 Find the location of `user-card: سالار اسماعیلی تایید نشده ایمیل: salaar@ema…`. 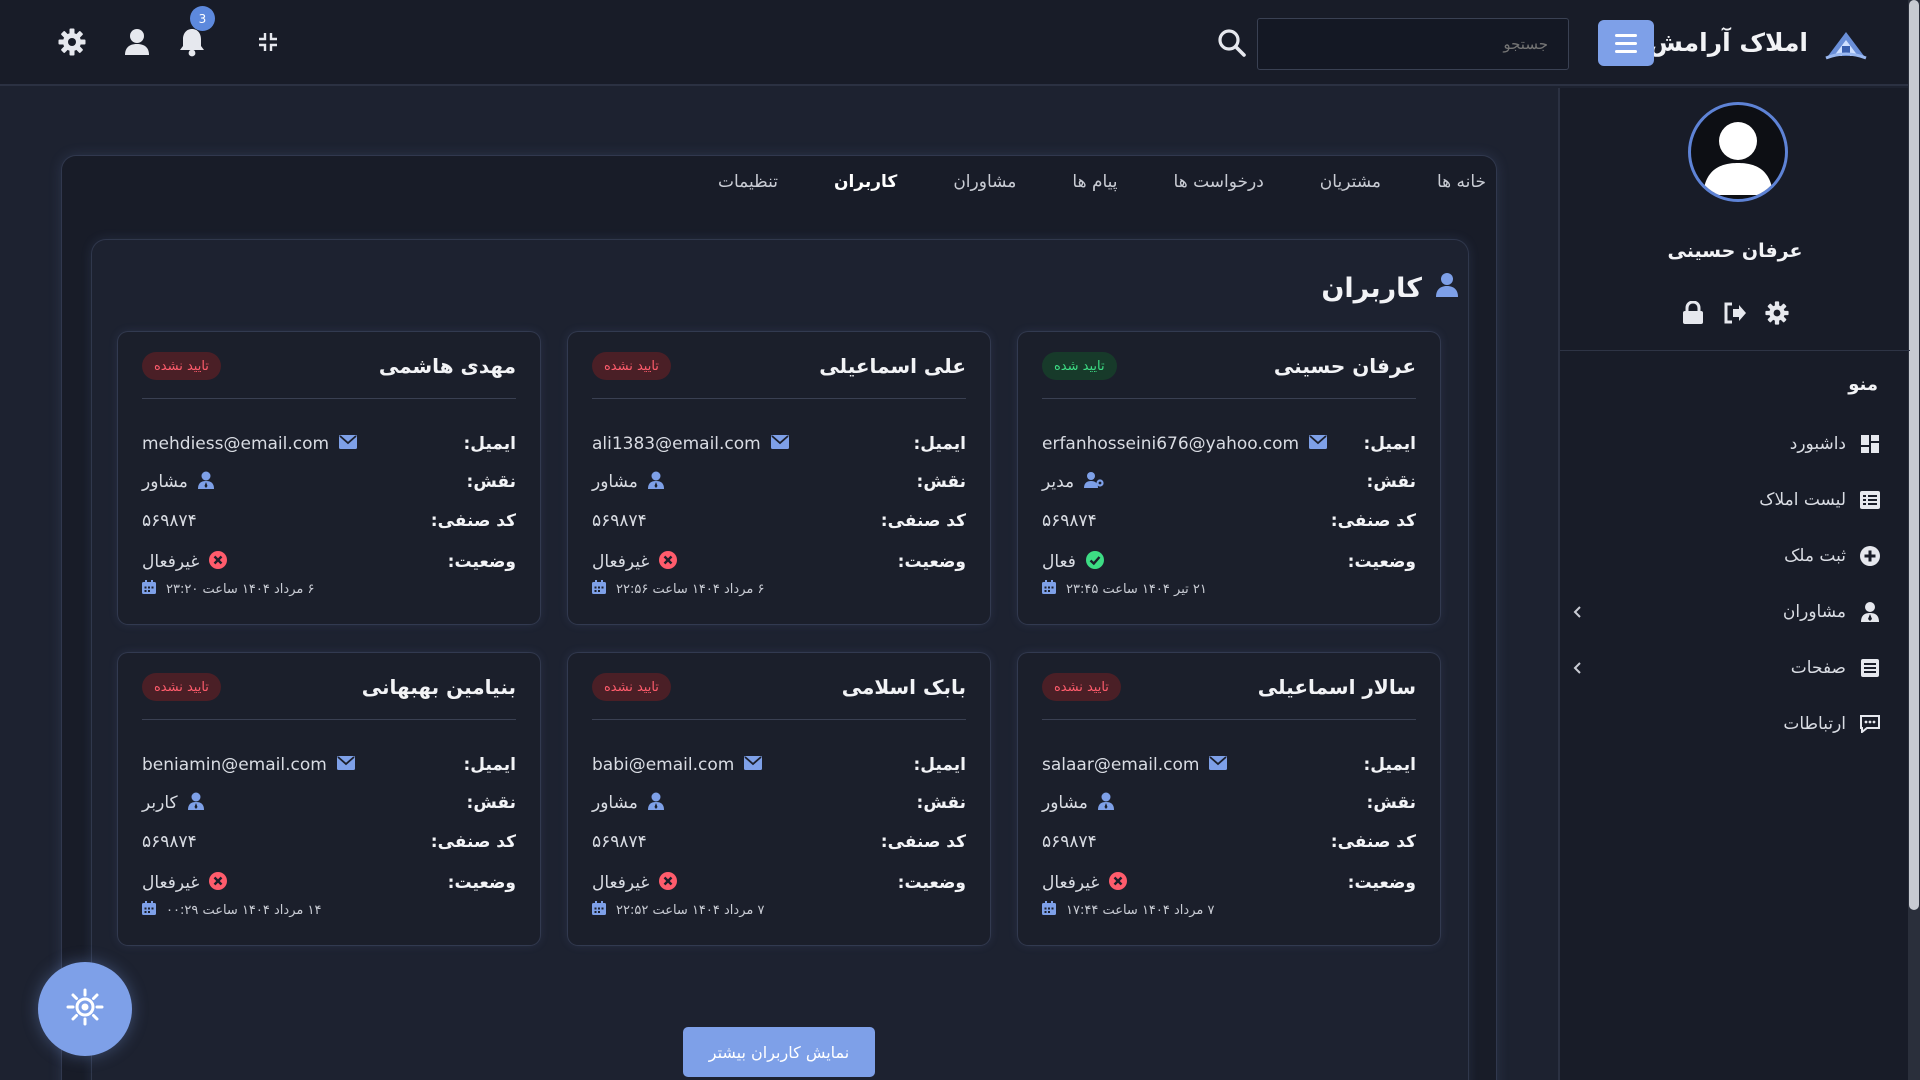

user-card: سالار اسماعیلی تایید نشده ایمیل: salaar@ema… is located at coordinates (1229, 799).